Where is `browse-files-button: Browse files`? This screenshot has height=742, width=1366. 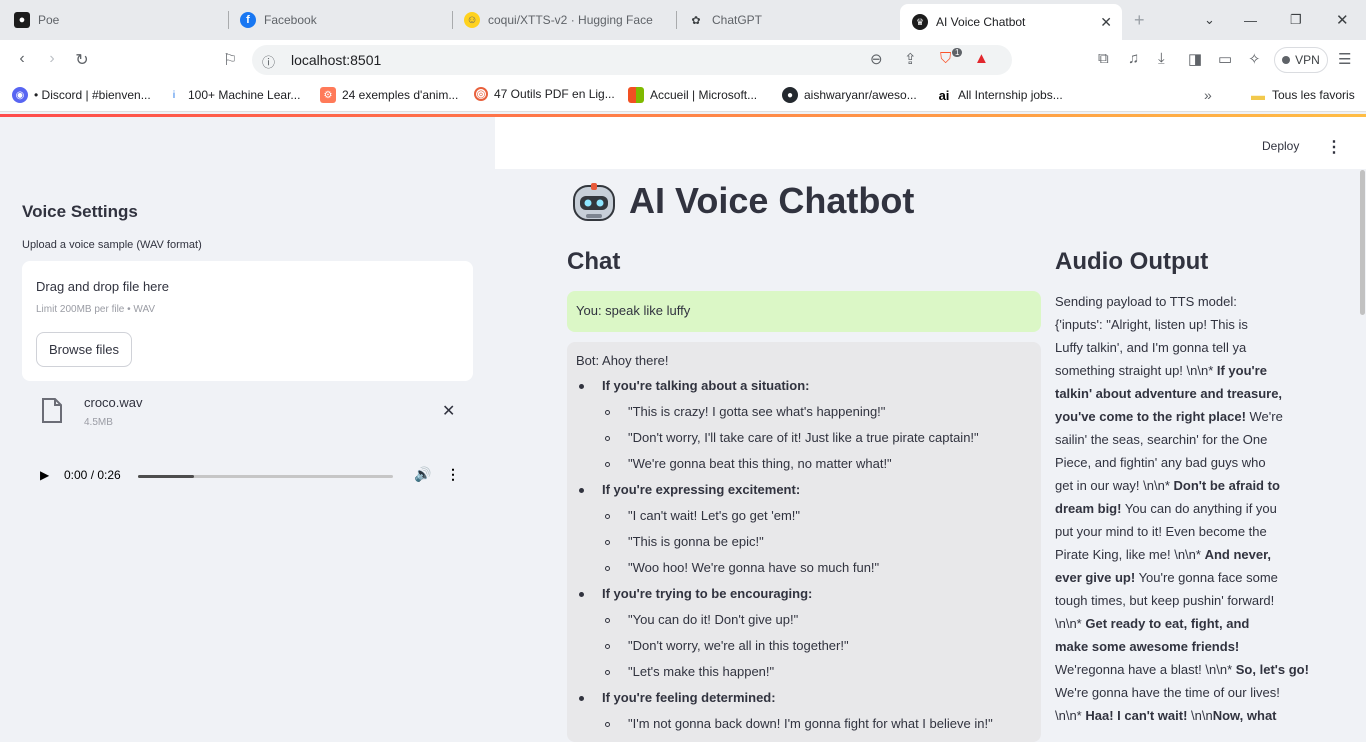
browse-files-button: Browse files is located at coordinates (84, 349).